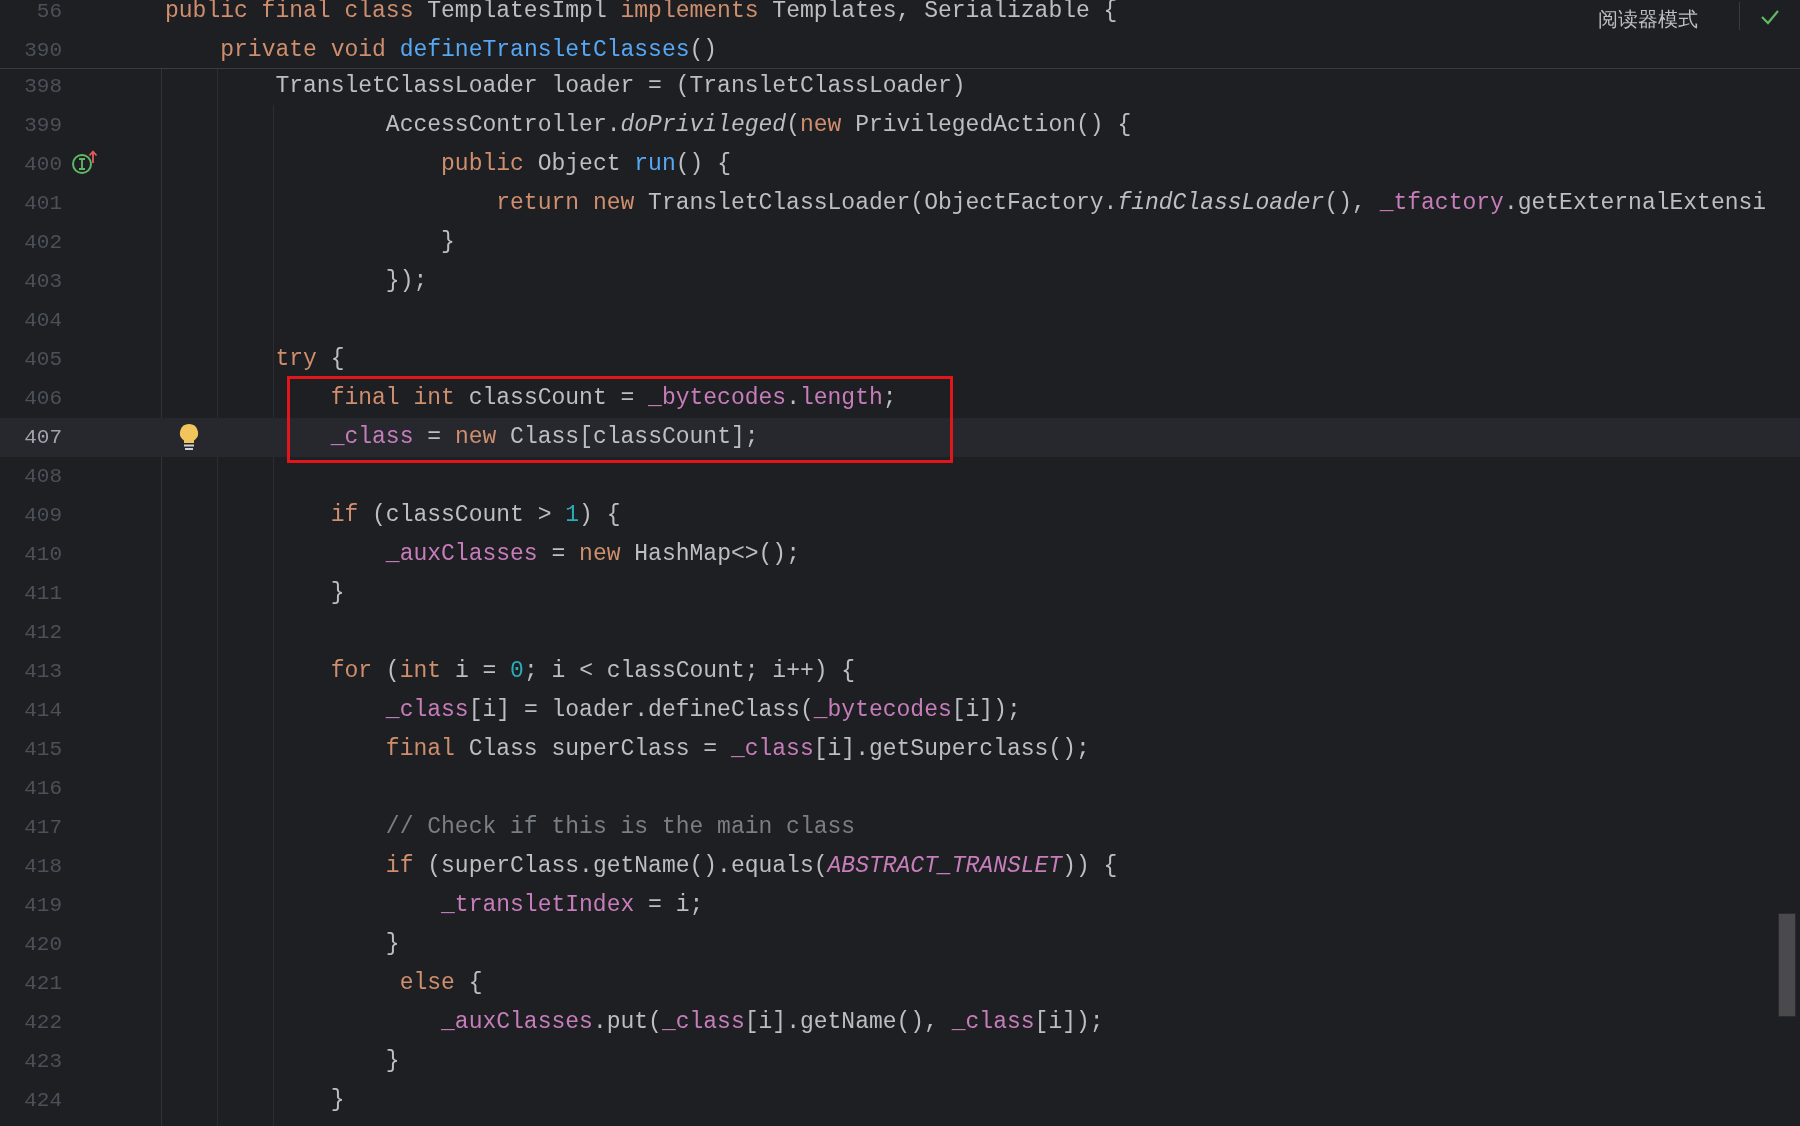  What do you see at coordinates (475, 515) in the screenshot?
I see `code-line: if (classCount > 1) {` at bounding box center [475, 515].